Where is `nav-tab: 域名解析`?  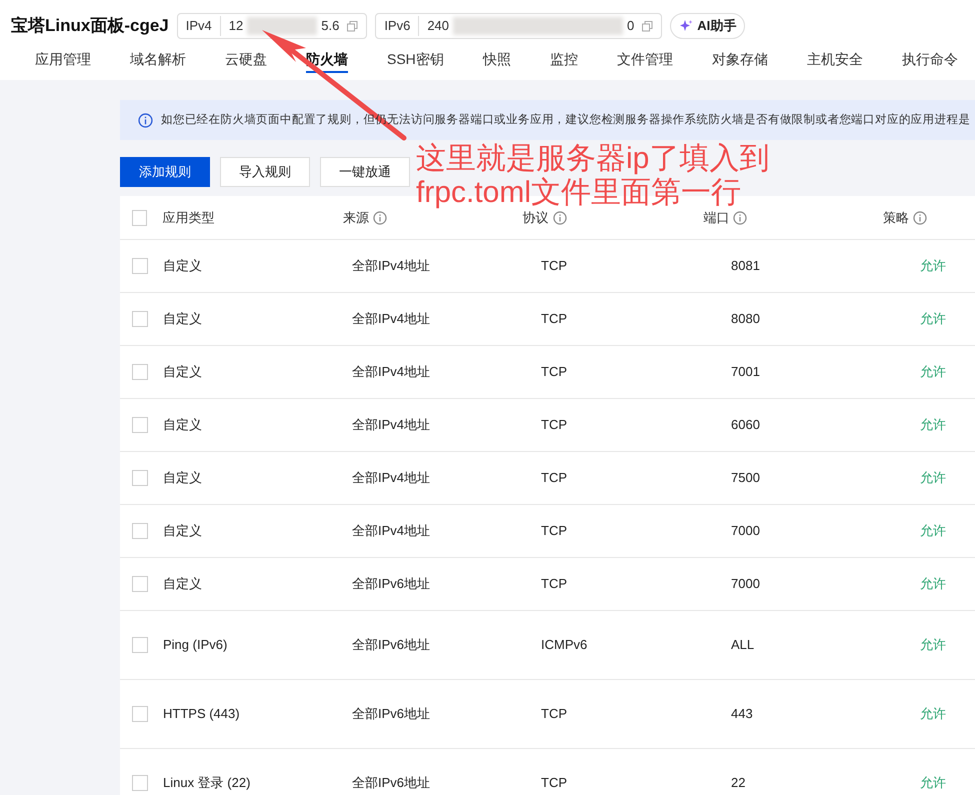 nav-tab: 域名解析 is located at coordinates (158, 60).